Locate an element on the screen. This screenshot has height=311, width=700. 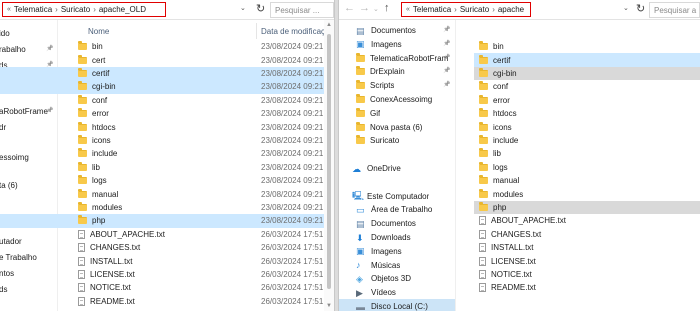
right-breadcrumb: « Telematica › Suricato › apache is located at coordinates (466, 9).